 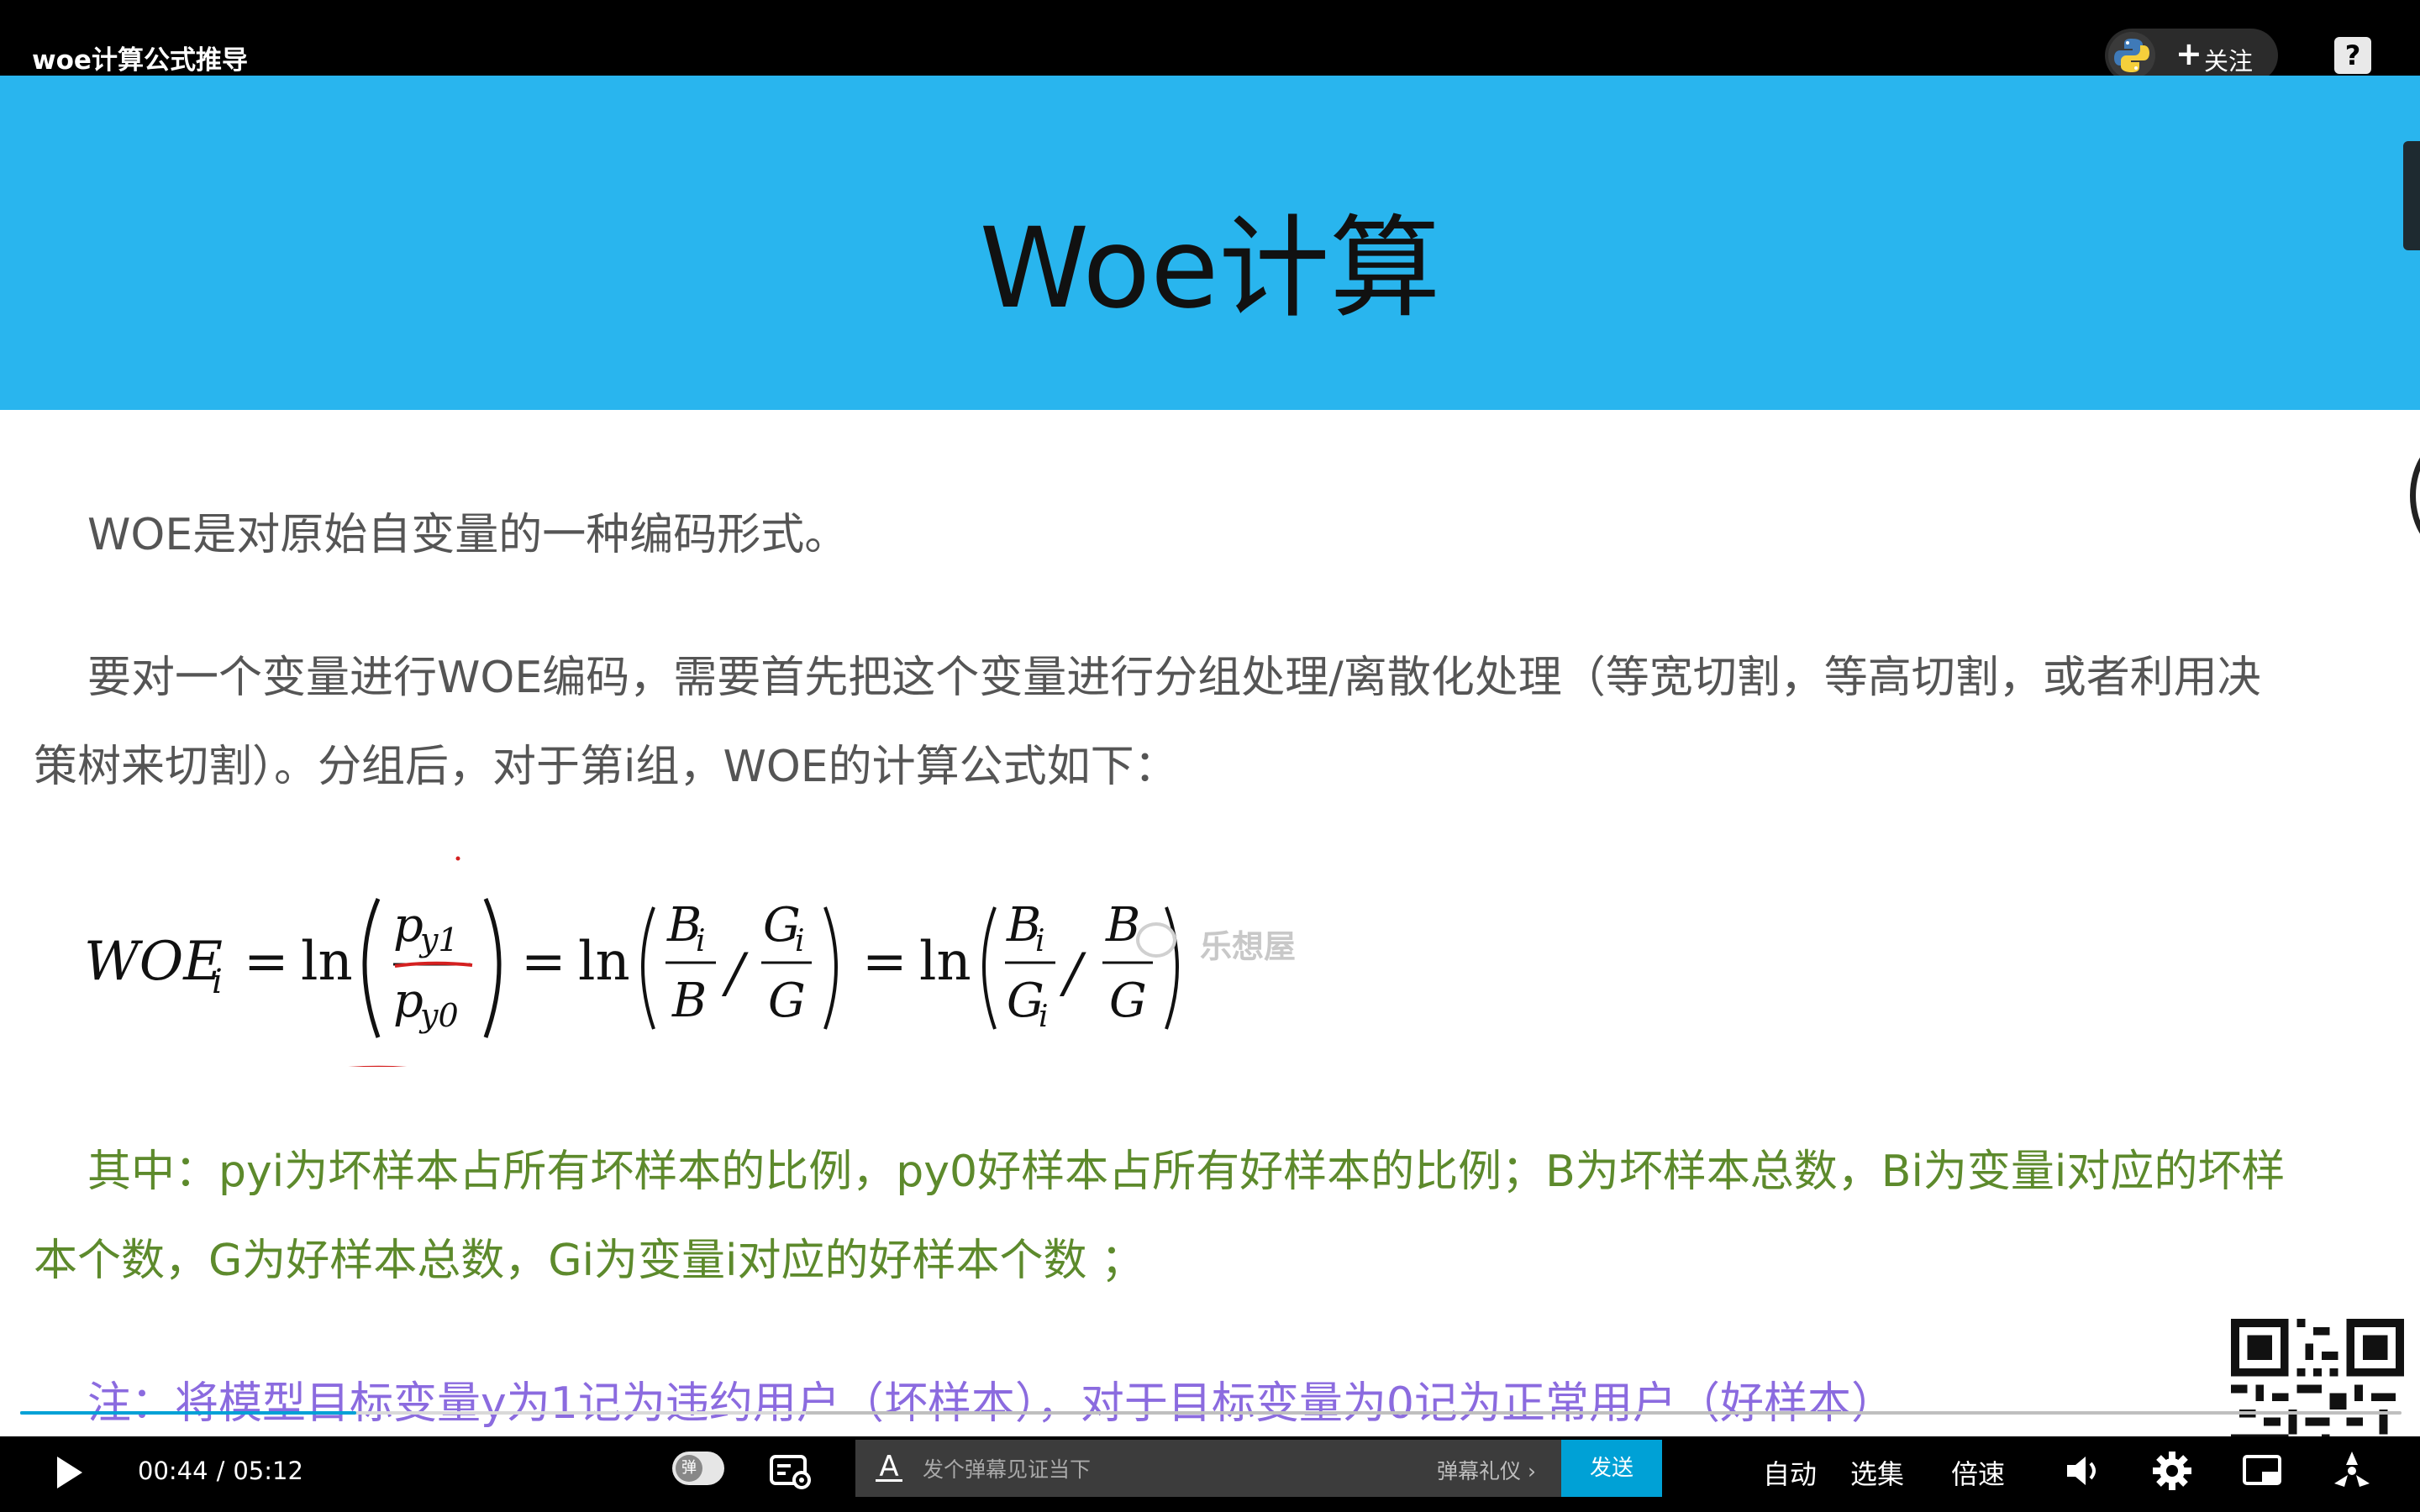 What do you see at coordinates (606, 767) in the screenshot?
I see `paragraph-grouping-line2: 策树来切割）。分组后，对于第i组，WOE的计算公式如下：` at bounding box center [606, 767].